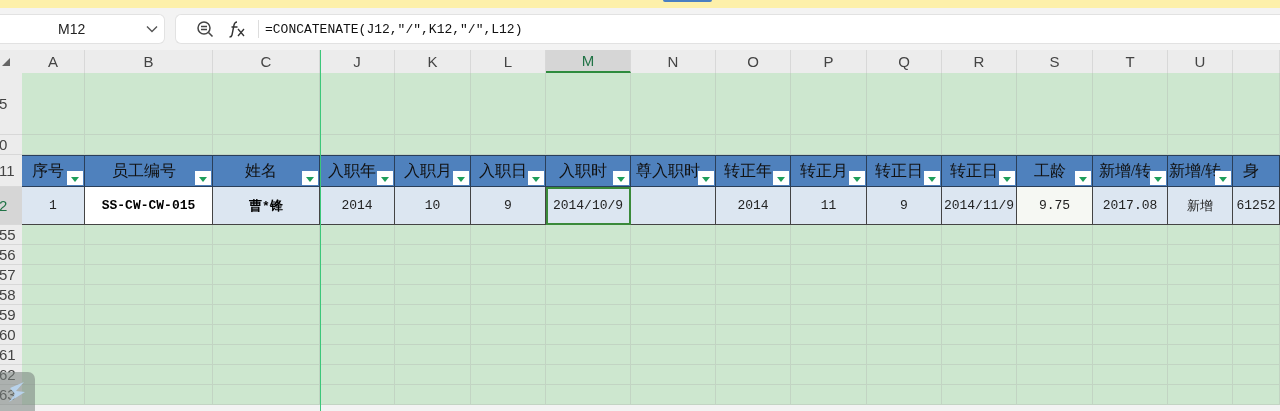  What do you see at coordinates (1130, 61) in the screenshot?
I see `column-header: T` at bounding box center [1130, 61].